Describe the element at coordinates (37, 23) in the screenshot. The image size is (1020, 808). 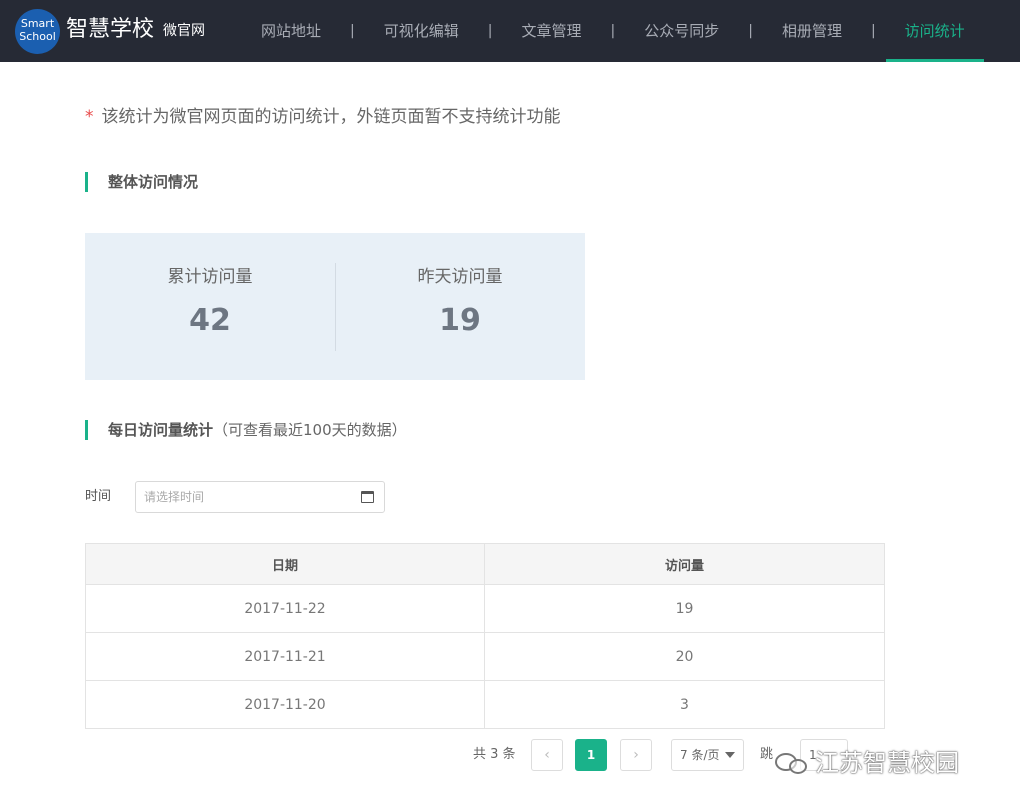
I see `logo-line1: Smart` at that location.